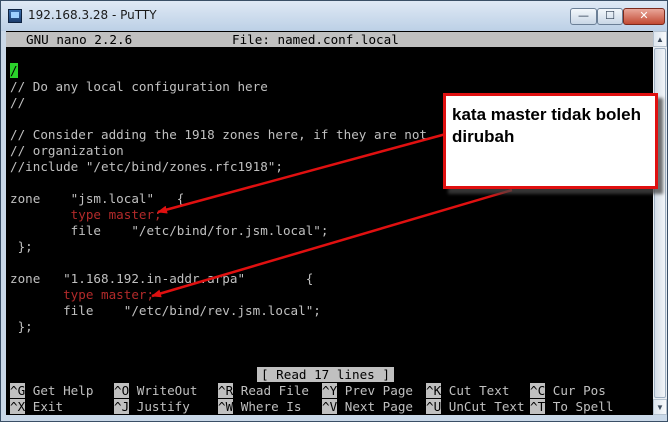 The height and width of the screenshot is (422, 668). Describe the element at coordinates (583, 16) in the screenshot. I see `minimize-button: —` at that location.